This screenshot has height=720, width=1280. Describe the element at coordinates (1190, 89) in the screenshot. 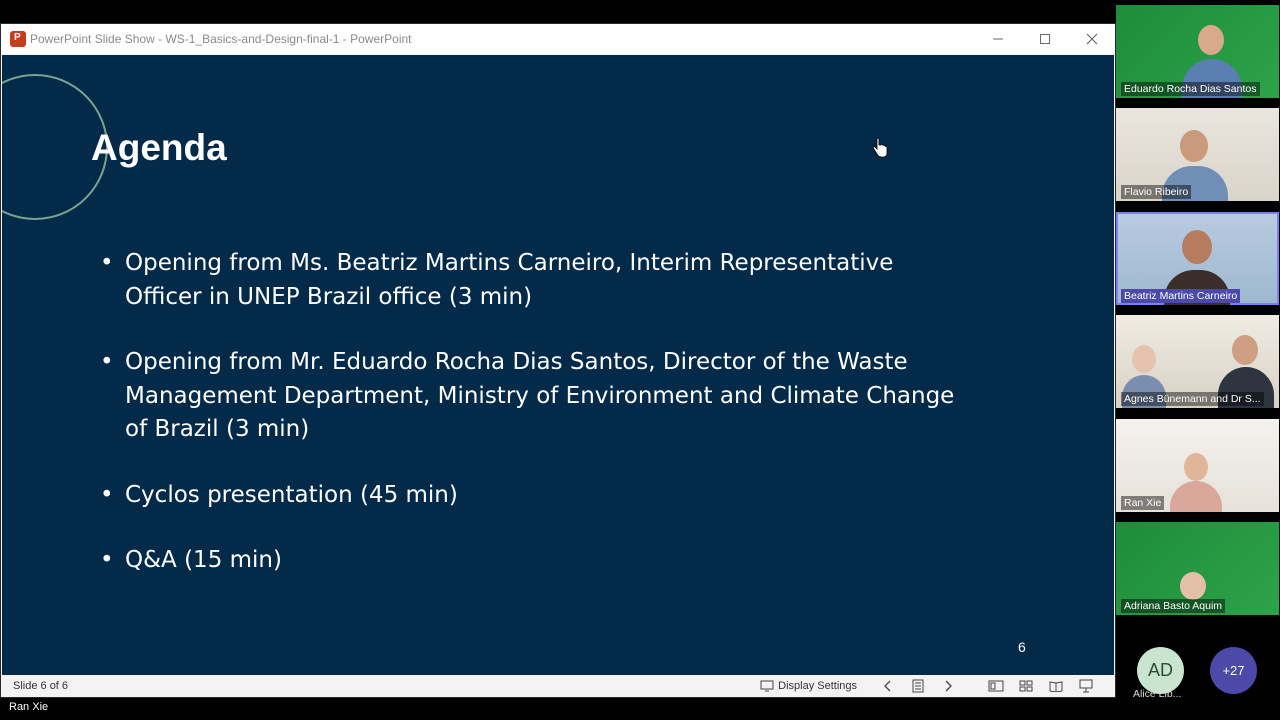

I see `participant-name: Eduardo Rocha Dias Santos` at that location.